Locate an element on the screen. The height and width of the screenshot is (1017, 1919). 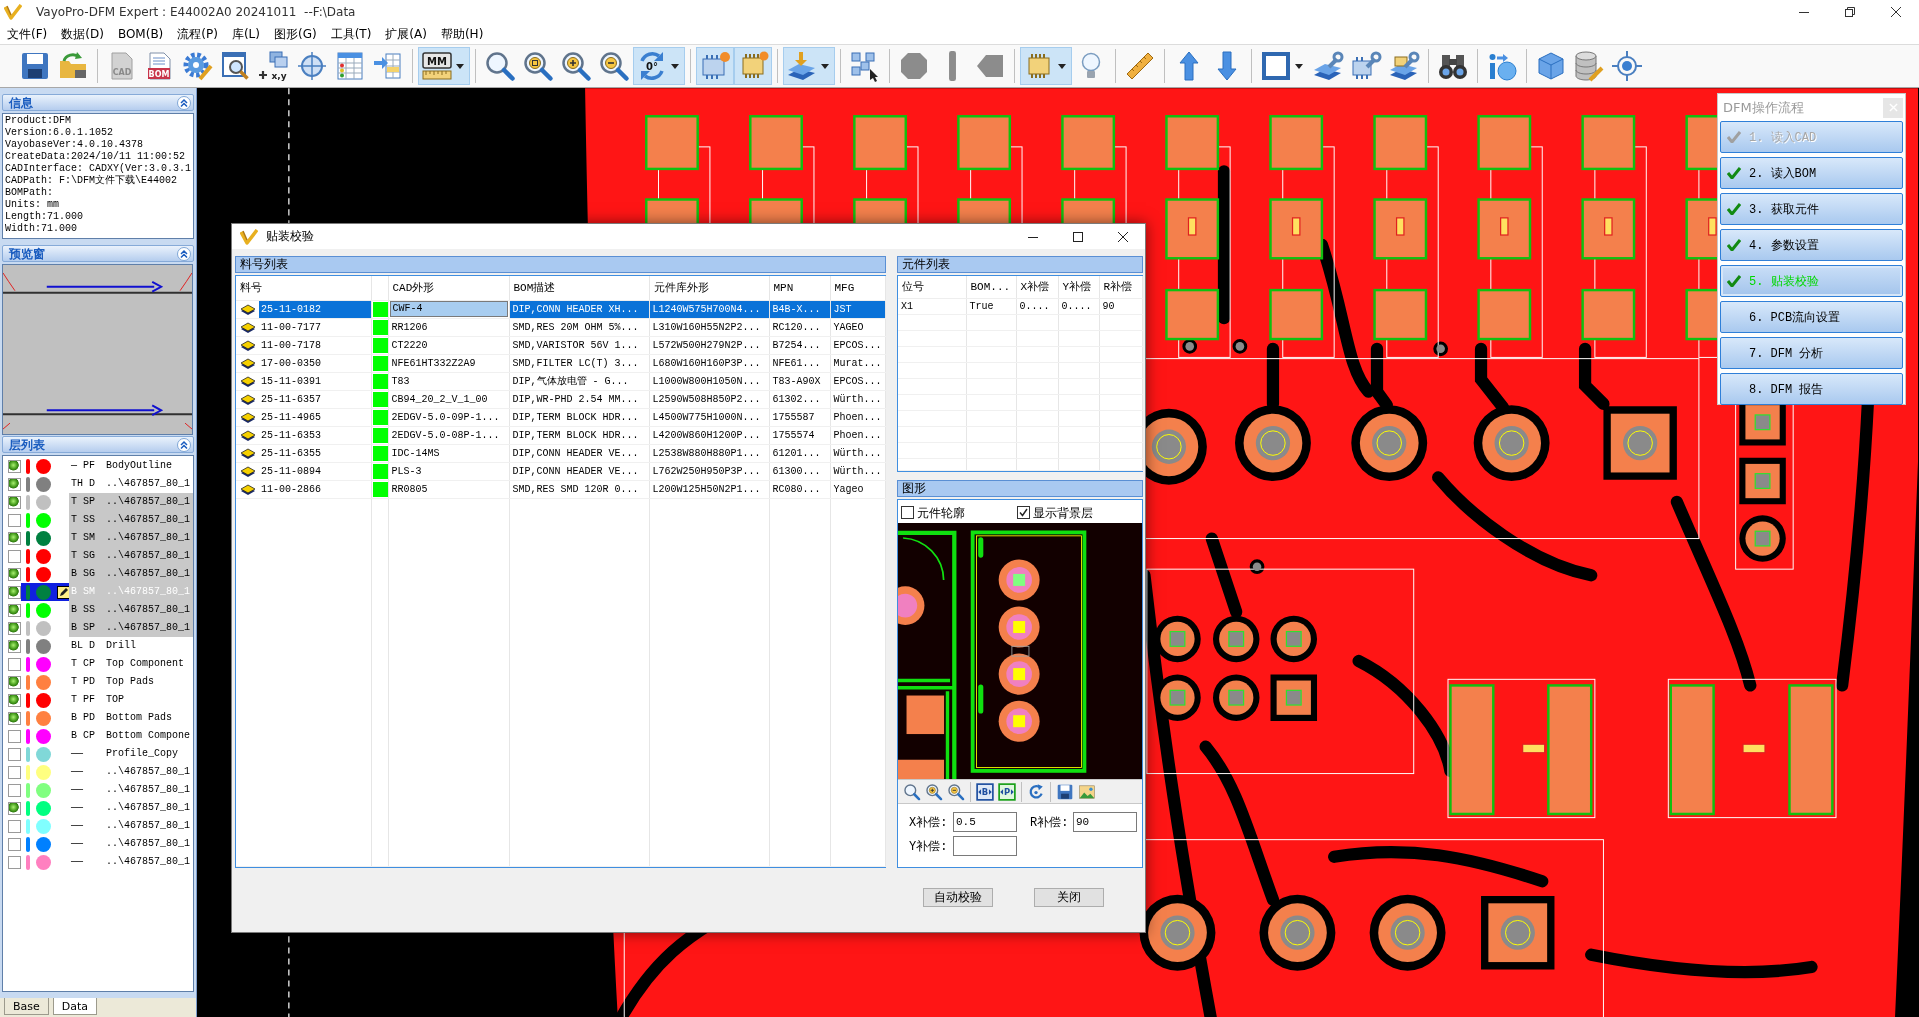
dialog-button: 关闭 is located at coordinates (1069, 897).